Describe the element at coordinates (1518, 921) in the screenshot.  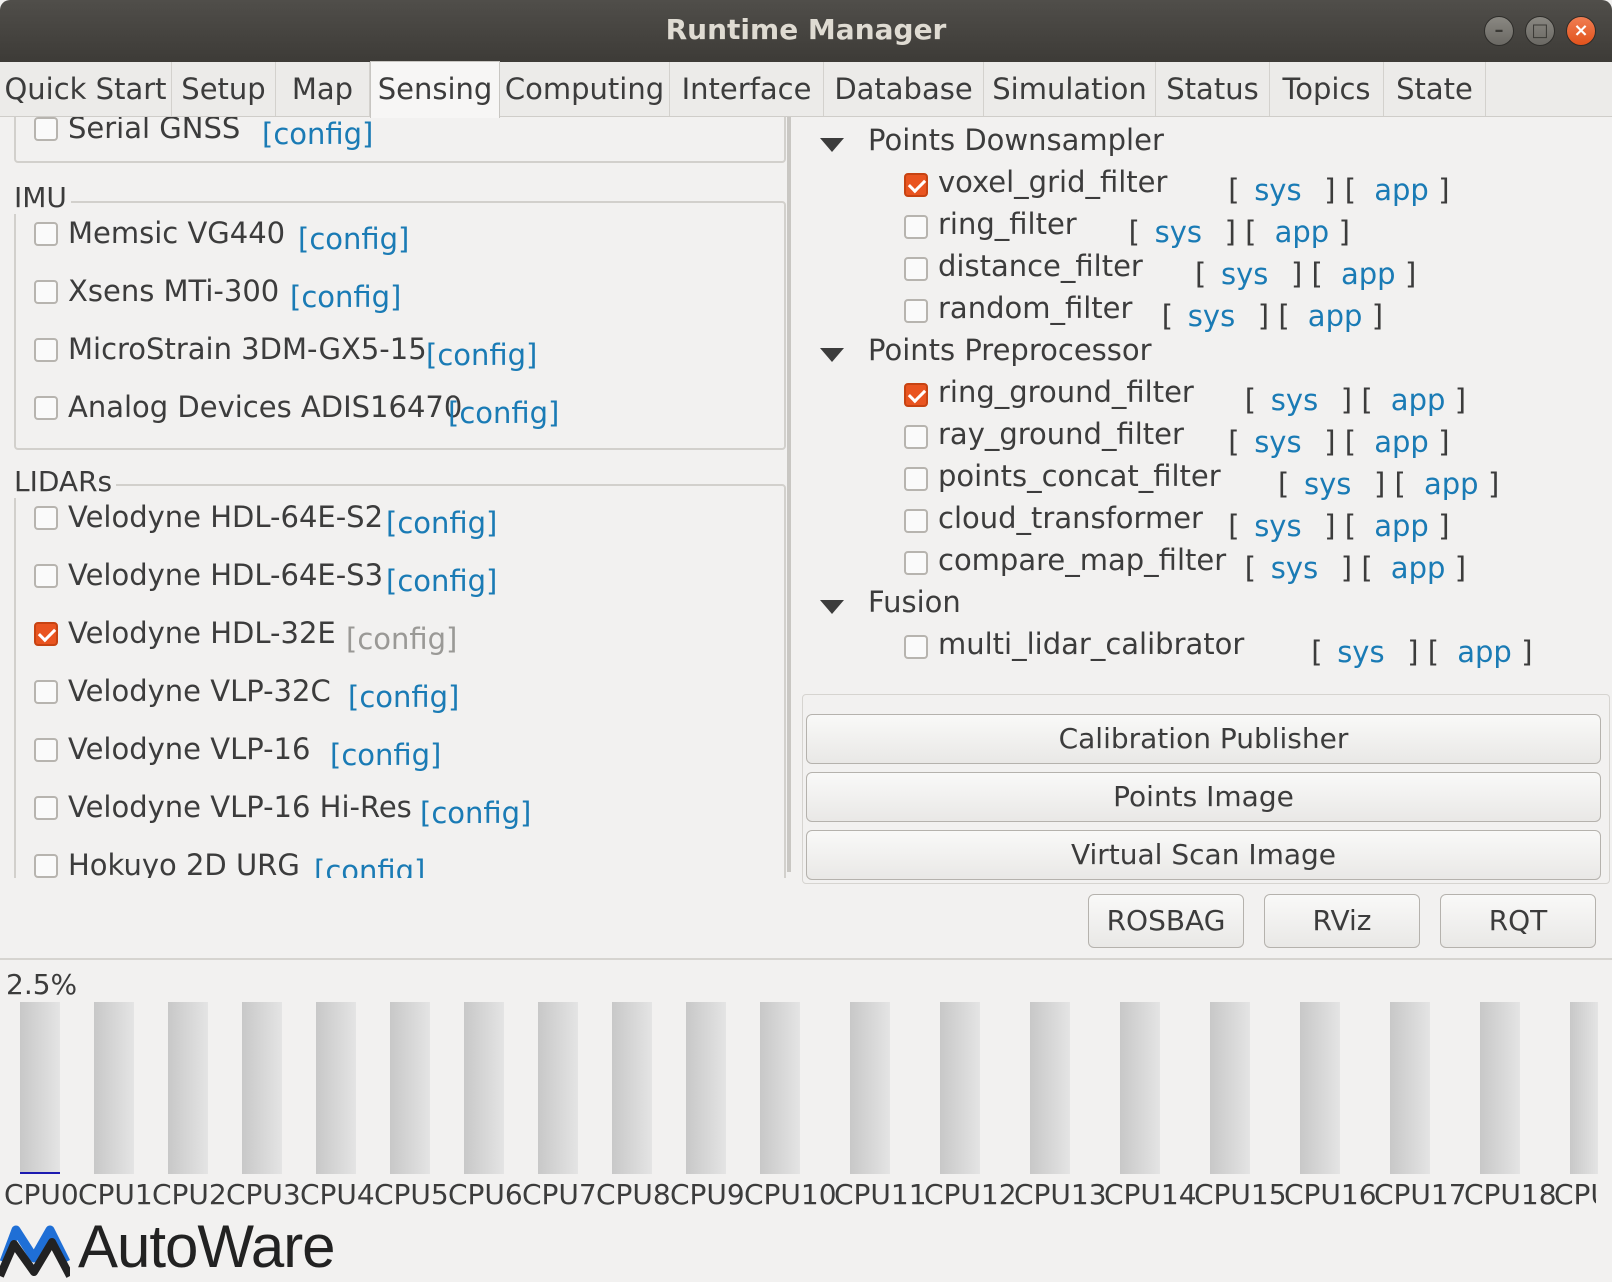
I see `rqt-button: RQT` at that location.